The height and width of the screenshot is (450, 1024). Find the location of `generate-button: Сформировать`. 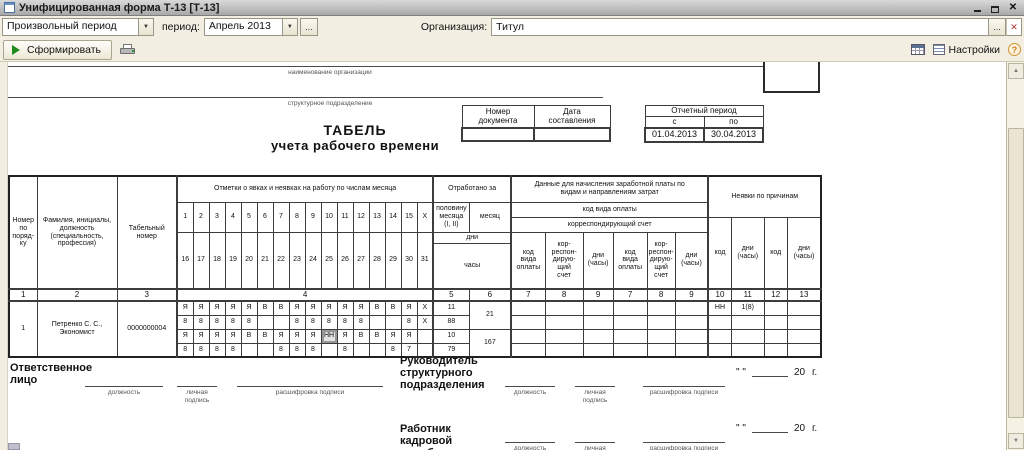

generate-button: Сформировать is located at coordinates (58, 49).